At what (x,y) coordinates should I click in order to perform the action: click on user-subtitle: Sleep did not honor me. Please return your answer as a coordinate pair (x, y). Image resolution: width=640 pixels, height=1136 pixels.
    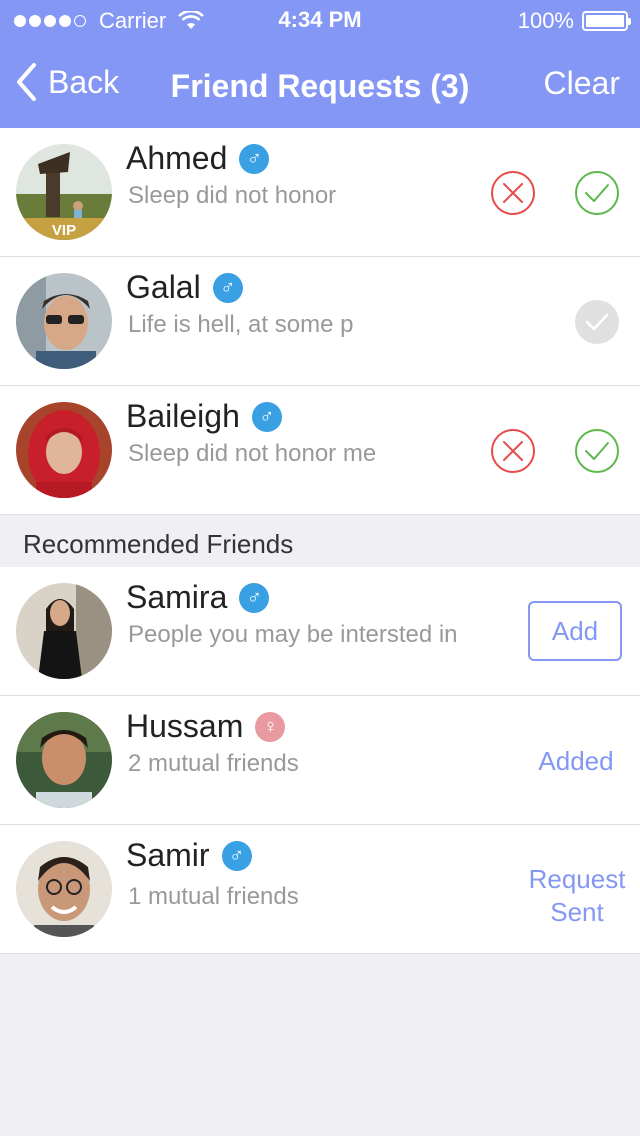
    Looking at the image, I should click on (252, 453).